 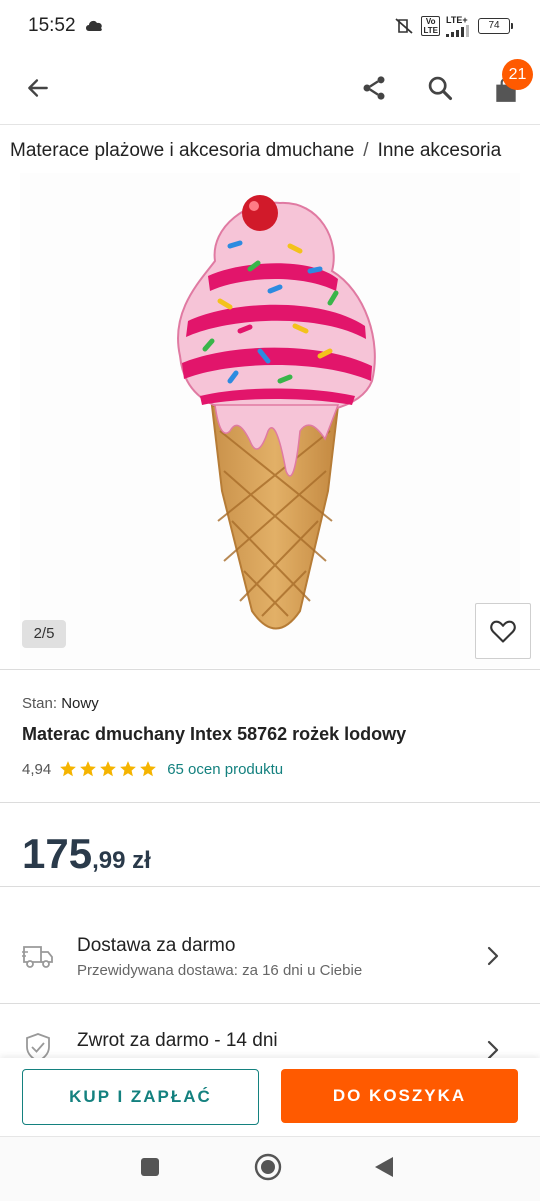 I want to click on reviews-link: 65 ocen produktu, so click(x=225, y=769).